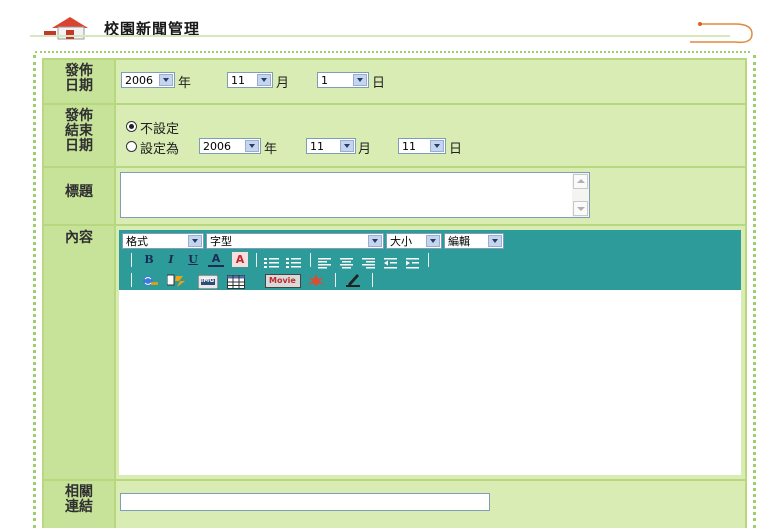 Image resolution: width=765 pixels, height=528 pixels. What do you see at coordinates (163, 241) in the screenshot?
I see `format-select: 格式` at bounding box center [163, 241].